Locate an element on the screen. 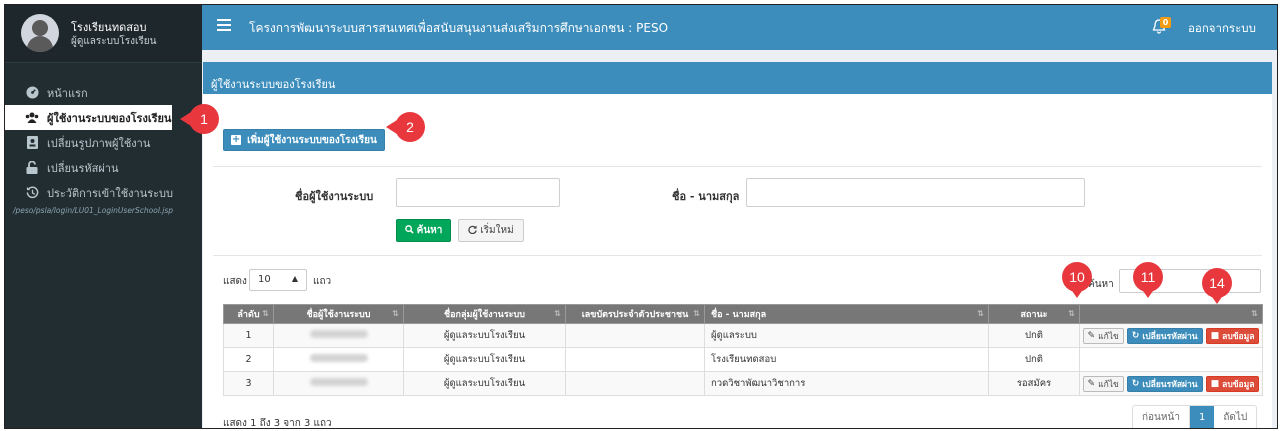 This screenshot has width=1281, height=431. username-input is located at coordinates (478, 192).